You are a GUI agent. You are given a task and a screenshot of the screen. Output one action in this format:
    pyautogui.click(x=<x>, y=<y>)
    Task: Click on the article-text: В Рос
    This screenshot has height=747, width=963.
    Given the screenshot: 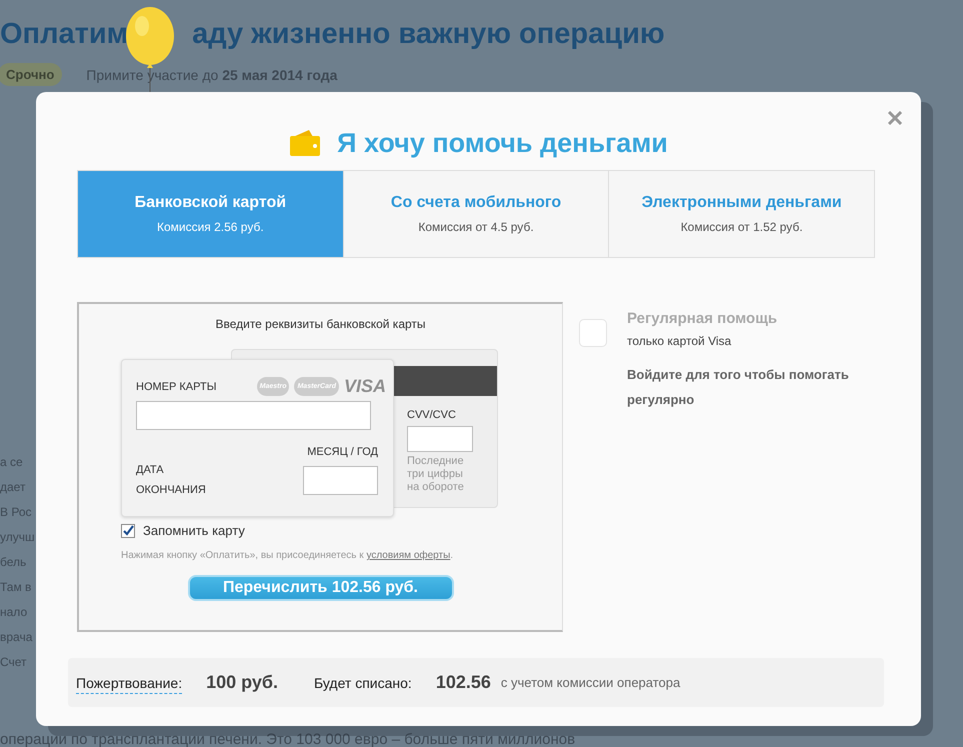 What is the action you would take?
    pyautogui.click(x=15, y=512)
    